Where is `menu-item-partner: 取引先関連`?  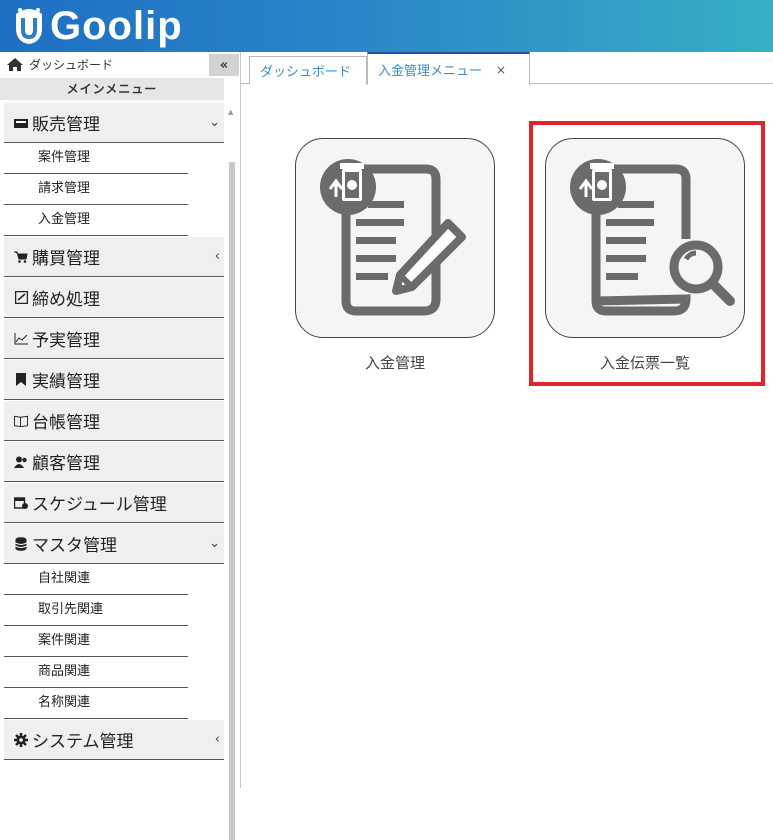
menu-item-partner: 取引先関連 is located at coordinates (96, 610).